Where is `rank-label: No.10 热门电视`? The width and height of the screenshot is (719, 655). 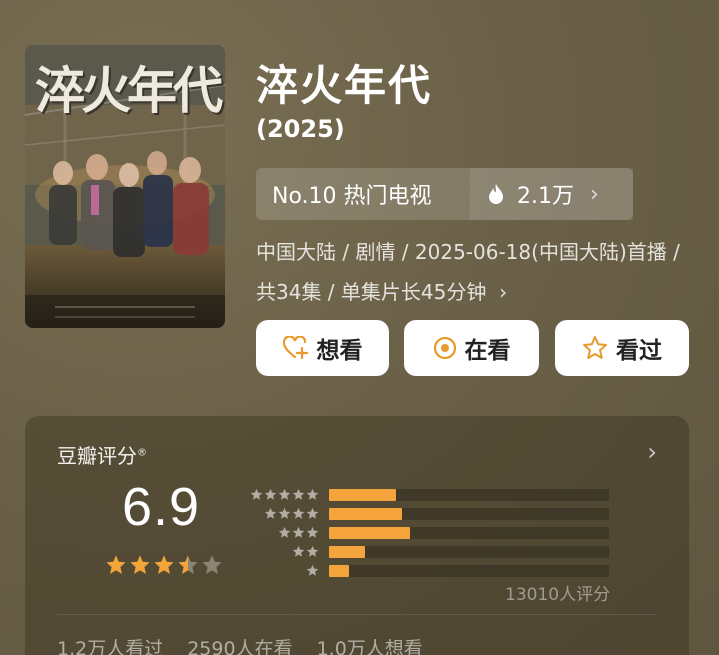
rank-label: No.10 热门电视 is located at coordinates (352, 196).